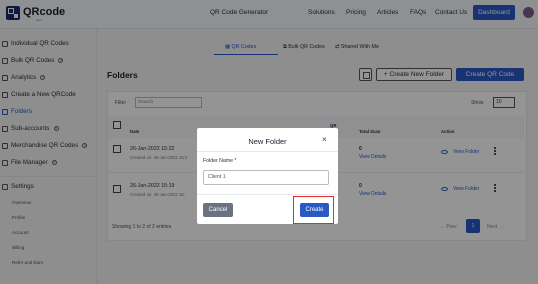 The width and height of the screenshot is (538, 284). Describe the element at coordinates (267, 194) in the screenshot. I see `modal-footer-divider` at that location.